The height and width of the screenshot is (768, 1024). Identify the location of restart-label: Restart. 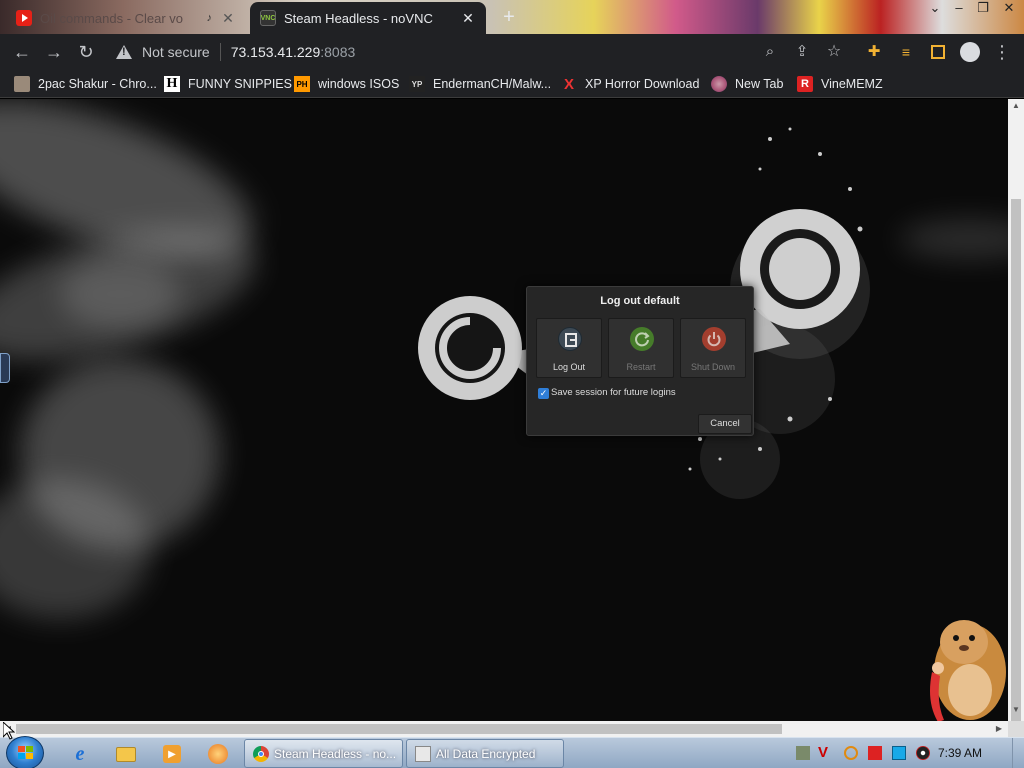
(641, 367).